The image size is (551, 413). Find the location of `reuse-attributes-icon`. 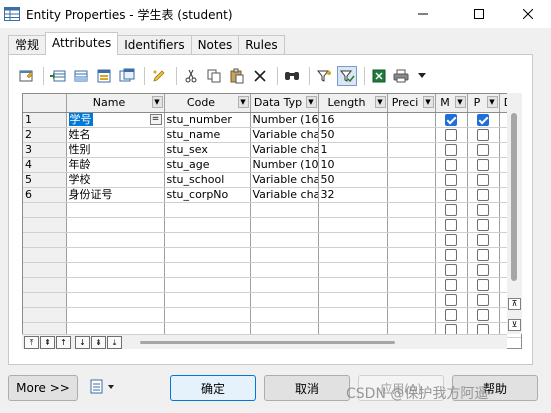

reuse-attributes-icon is located at coordinates (127, 76).